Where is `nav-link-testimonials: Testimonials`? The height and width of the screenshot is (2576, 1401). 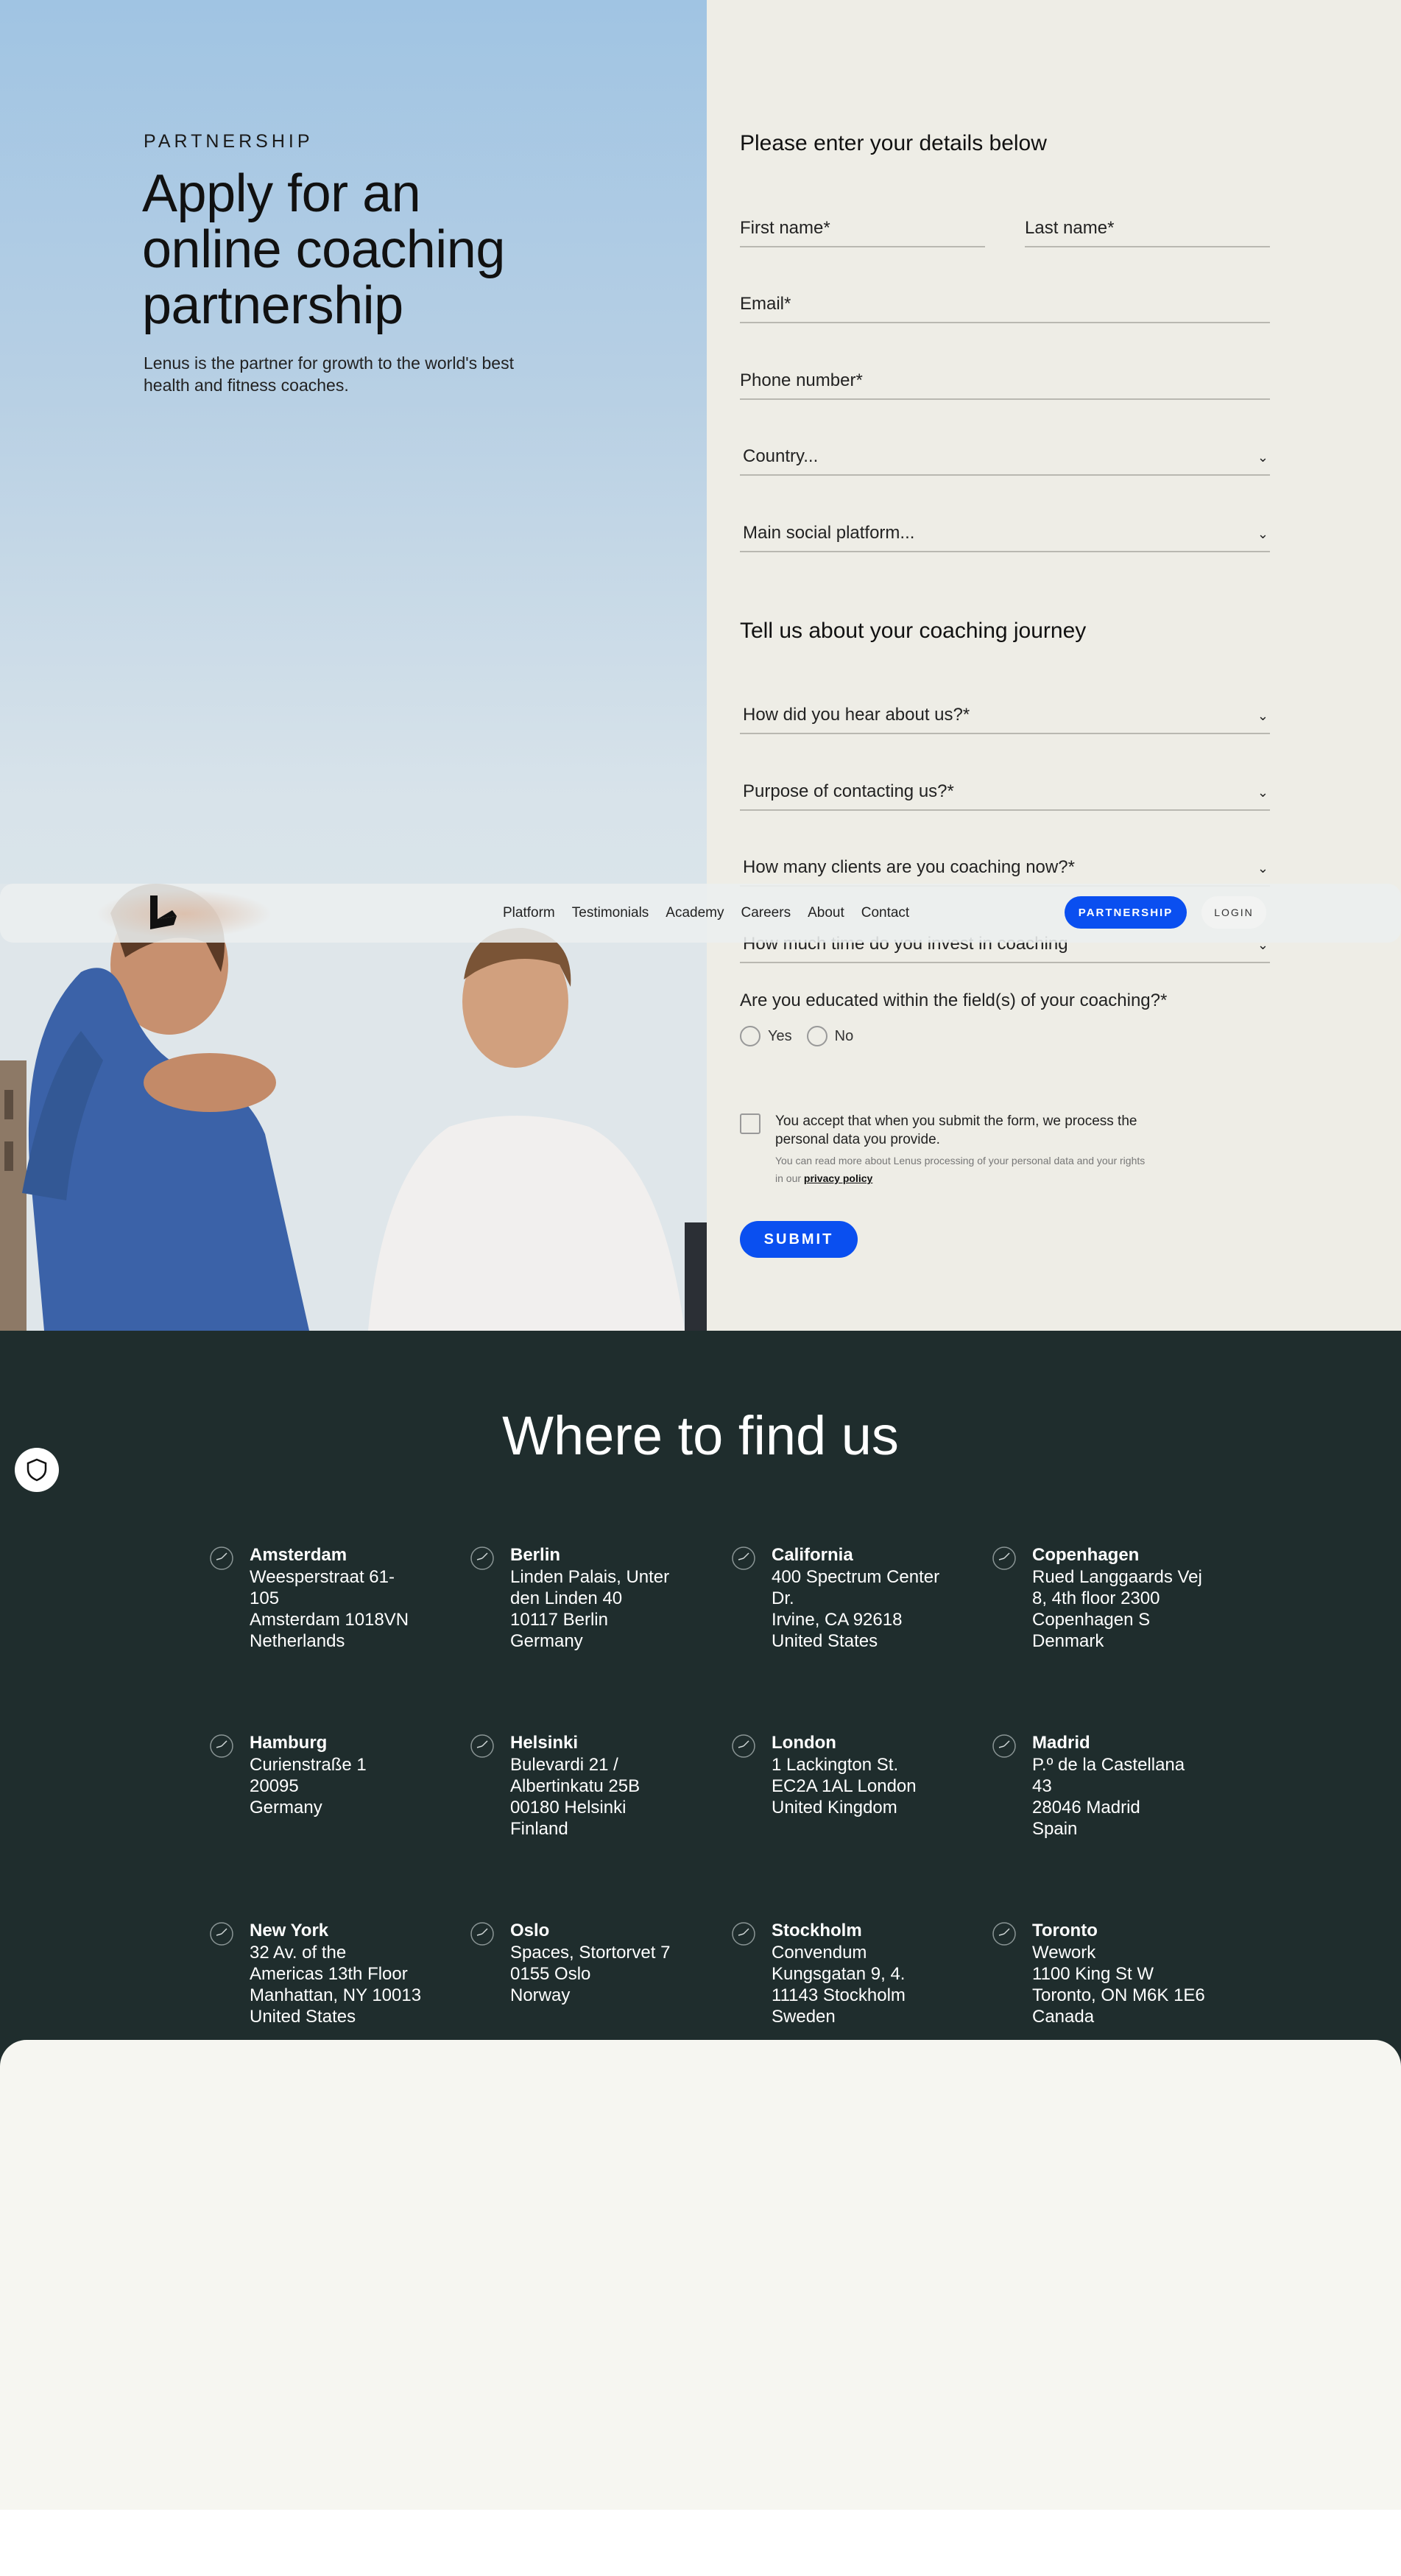
nav-link-testimonials: Testimonials is located at coordinates (610, 913).